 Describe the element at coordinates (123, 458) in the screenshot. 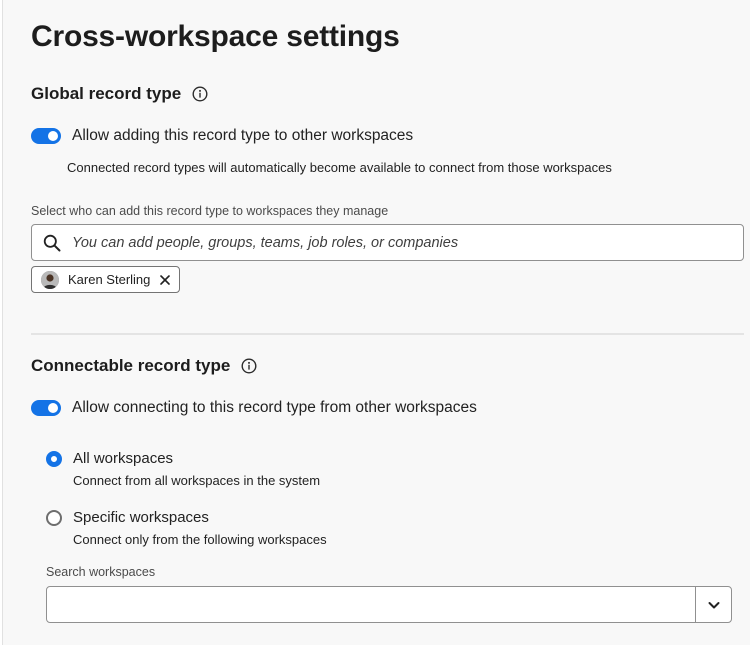

I see `radio-all-workspaces-label: All workspaces` at that location.